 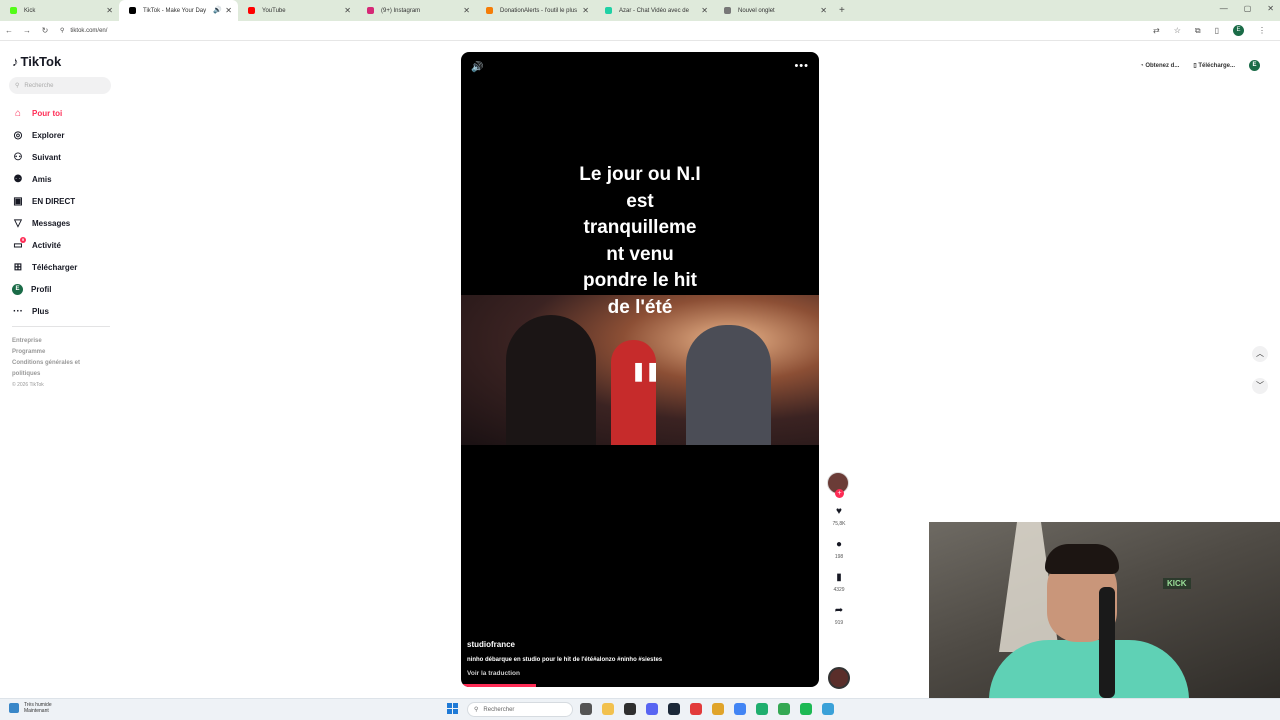 What do you see at coordinates (62, 289) in the screenshot?
I see `sidebar-item-profil: E Profil` at bounding box center [62, 289].